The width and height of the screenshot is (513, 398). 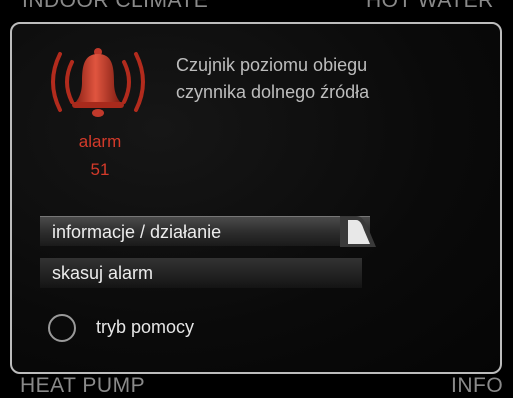 I want to click on menu-item-label: informacje / działanie, so click(x=137, y=232).